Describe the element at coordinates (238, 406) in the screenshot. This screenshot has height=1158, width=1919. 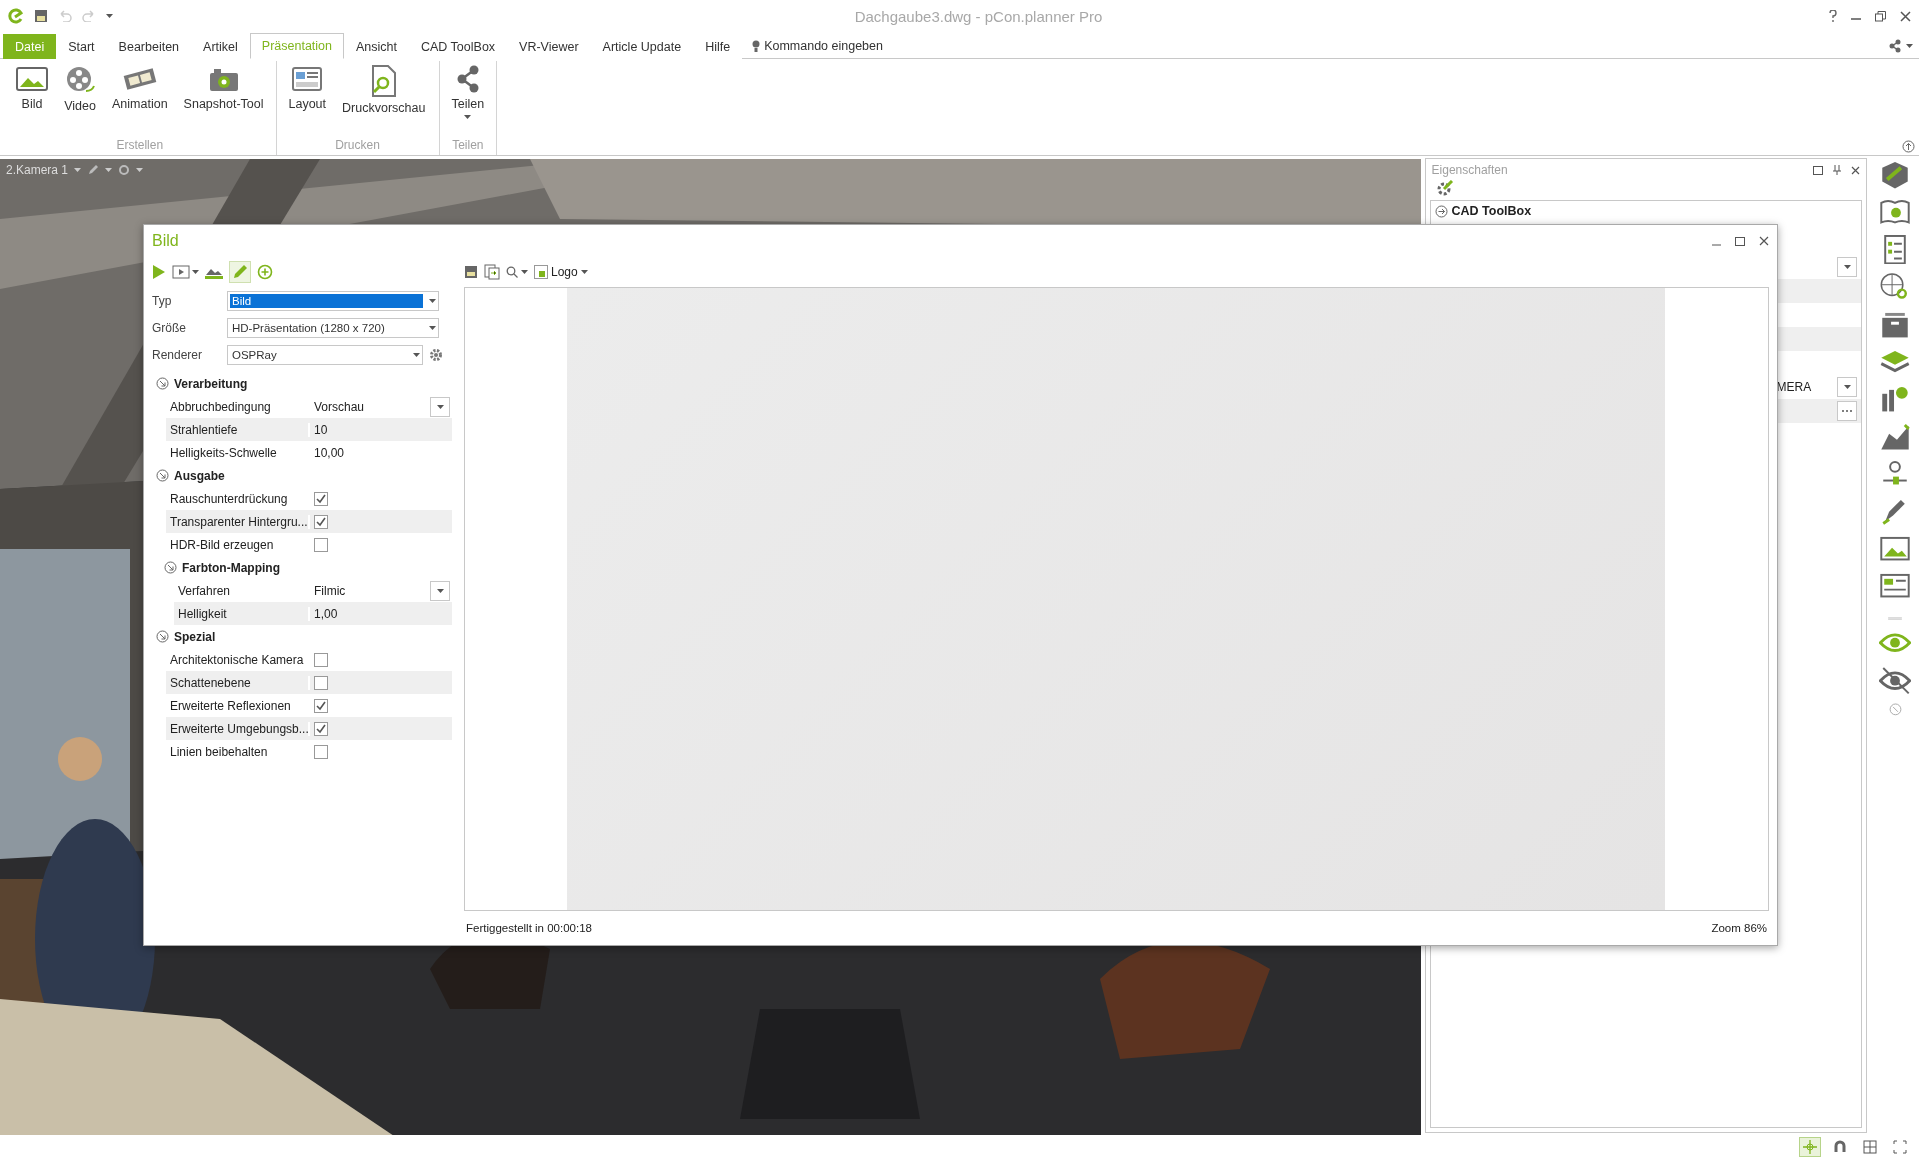
I see `property-label: Abbruchbedingung` at that location.